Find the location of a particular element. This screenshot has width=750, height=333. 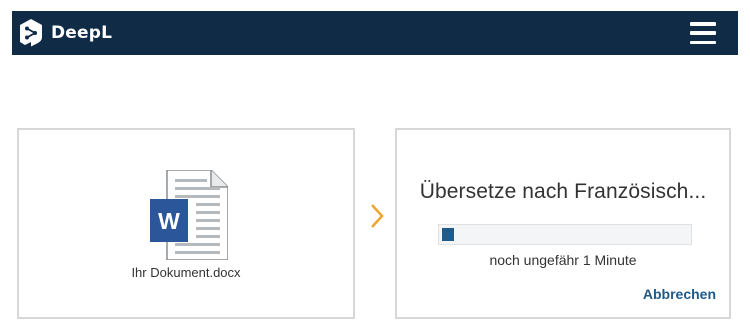

progress-bar-fill is located at coordinates (448, 234).